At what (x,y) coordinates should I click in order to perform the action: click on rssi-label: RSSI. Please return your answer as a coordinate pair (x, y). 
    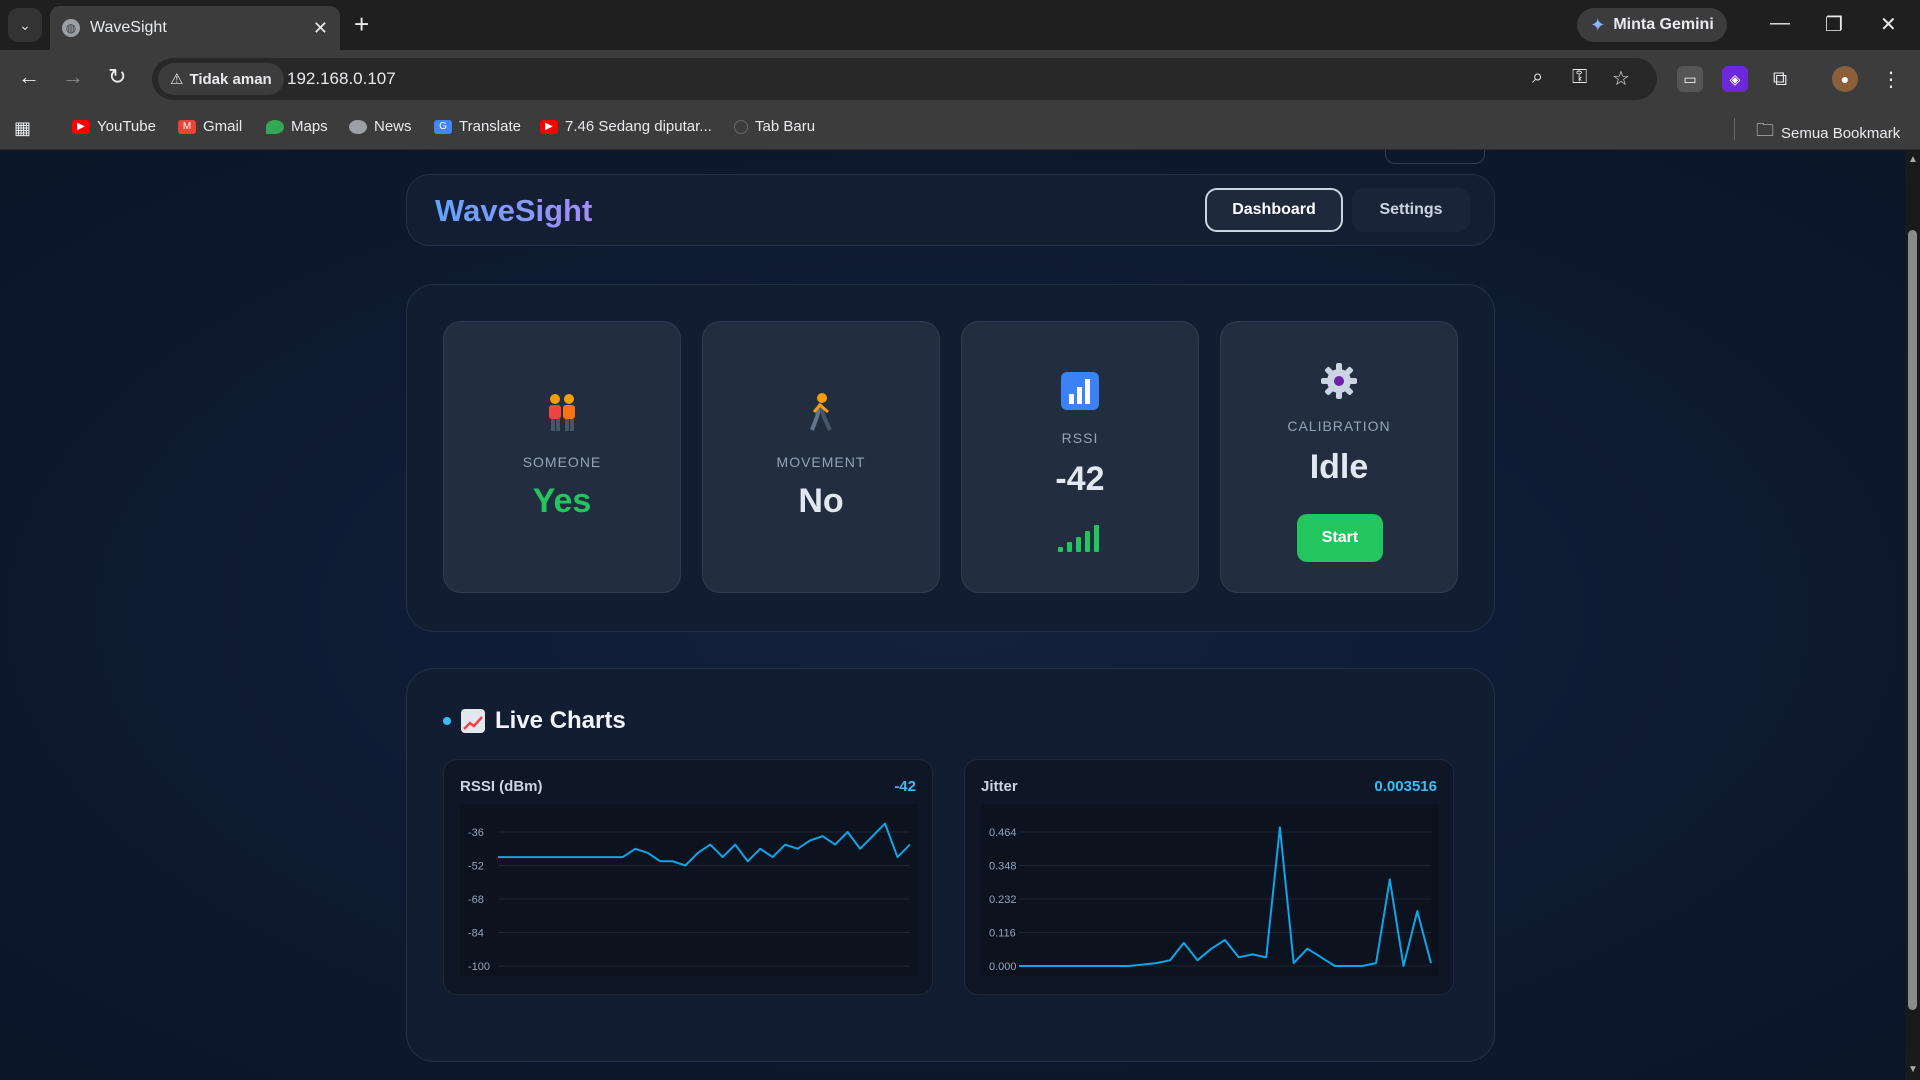
    Looking at the image, I should click on (1080, 438).